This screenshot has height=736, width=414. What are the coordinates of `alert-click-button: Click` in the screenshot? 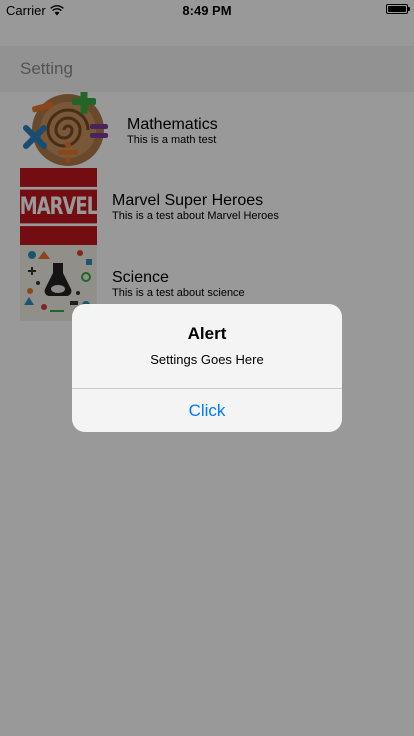 It's located at (207, 410).